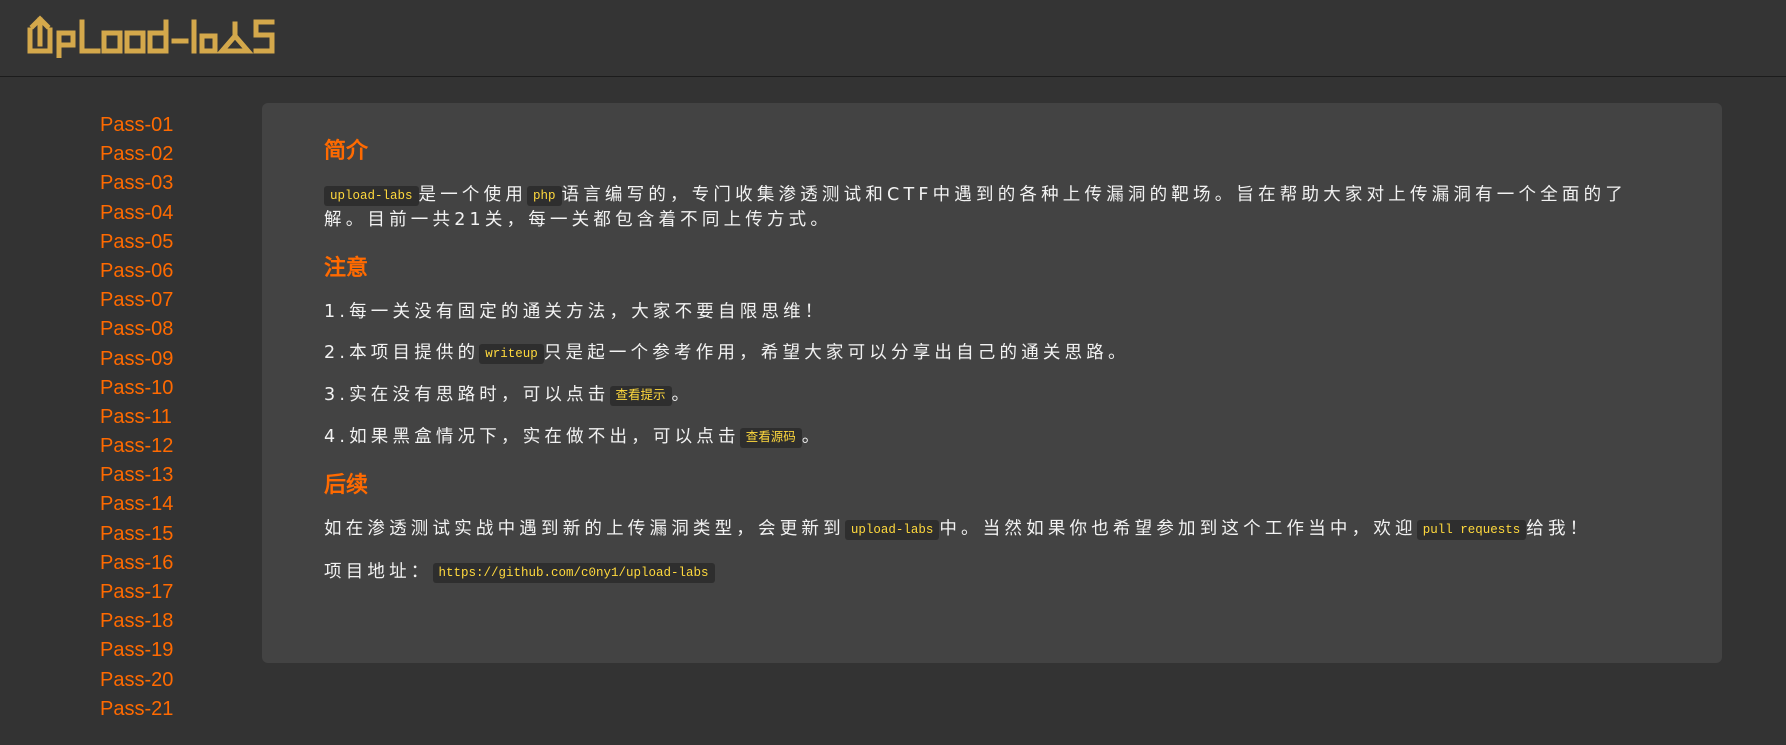 This screenshot has height=745, width=1786. I want to click on intro-text-1: 是一个使用, so click(473, 195).